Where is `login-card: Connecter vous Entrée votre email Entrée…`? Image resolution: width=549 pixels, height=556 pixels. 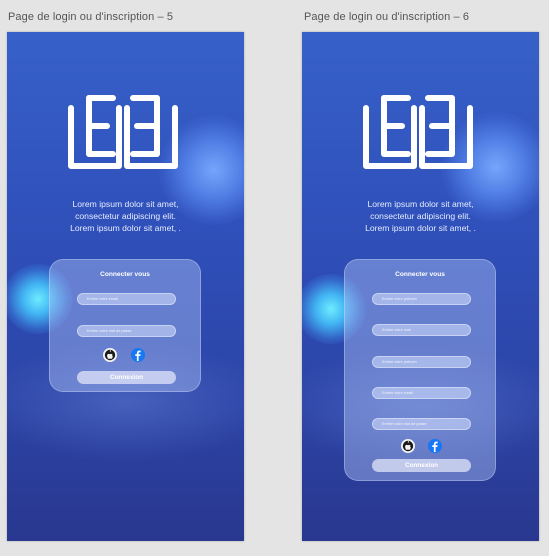
login-card: Connecter vous Entrée votre email Entrée… is located at coordinates (125, 325).